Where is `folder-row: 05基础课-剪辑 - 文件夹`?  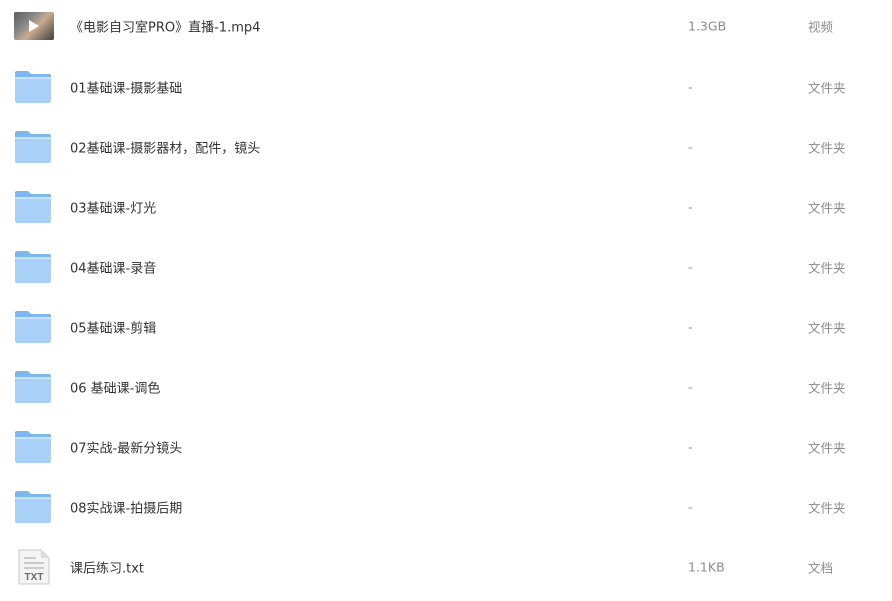 folder-row: 05基础课-剪辑 - 文件夹 is located at coordinates (446, 327).